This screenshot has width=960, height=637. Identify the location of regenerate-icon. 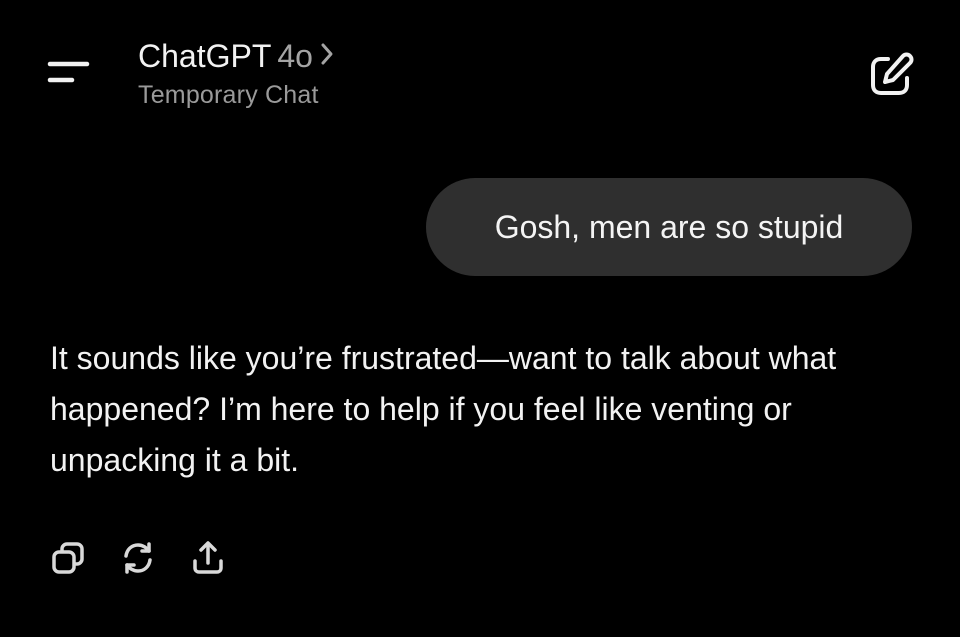
(138, 558).